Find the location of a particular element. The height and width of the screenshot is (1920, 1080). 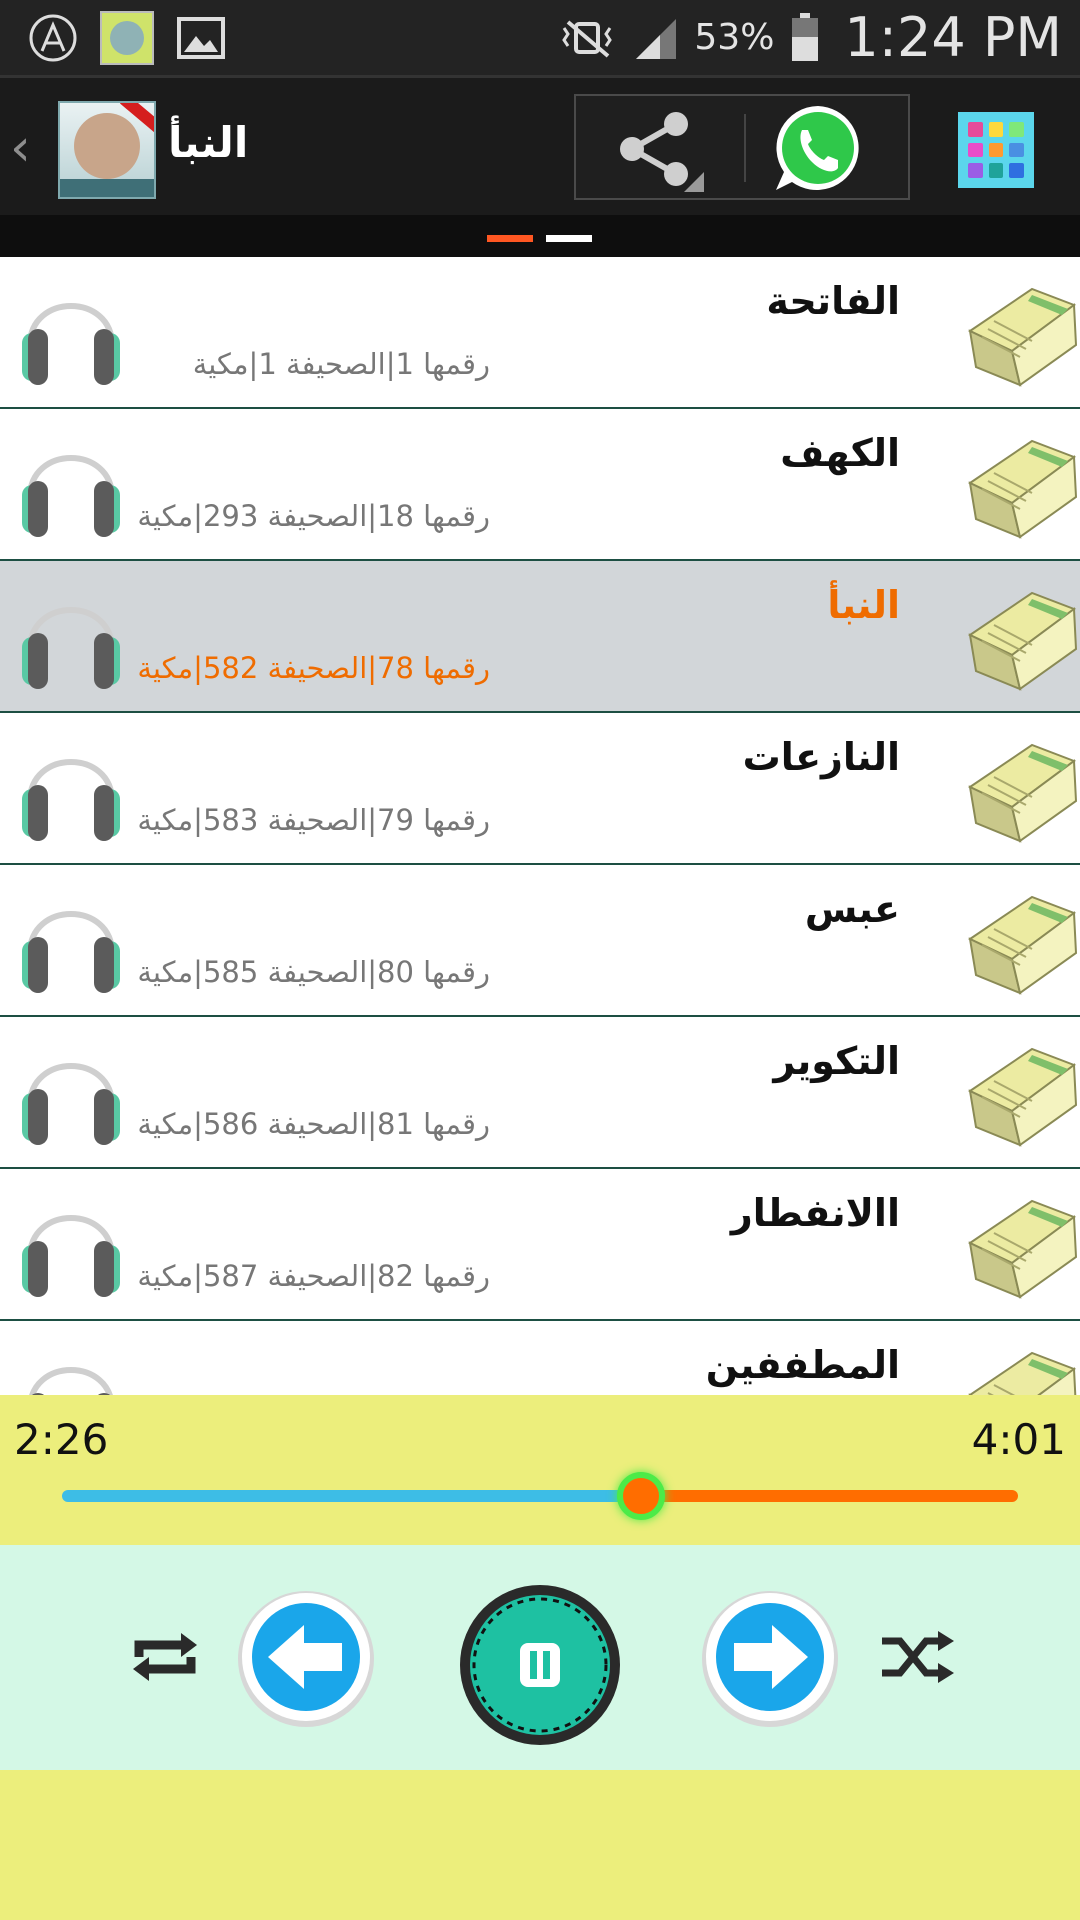

surah-row: االانفطار رقمها 82|الصحيفة 587|مكية is located at coordinates (540, 1245).